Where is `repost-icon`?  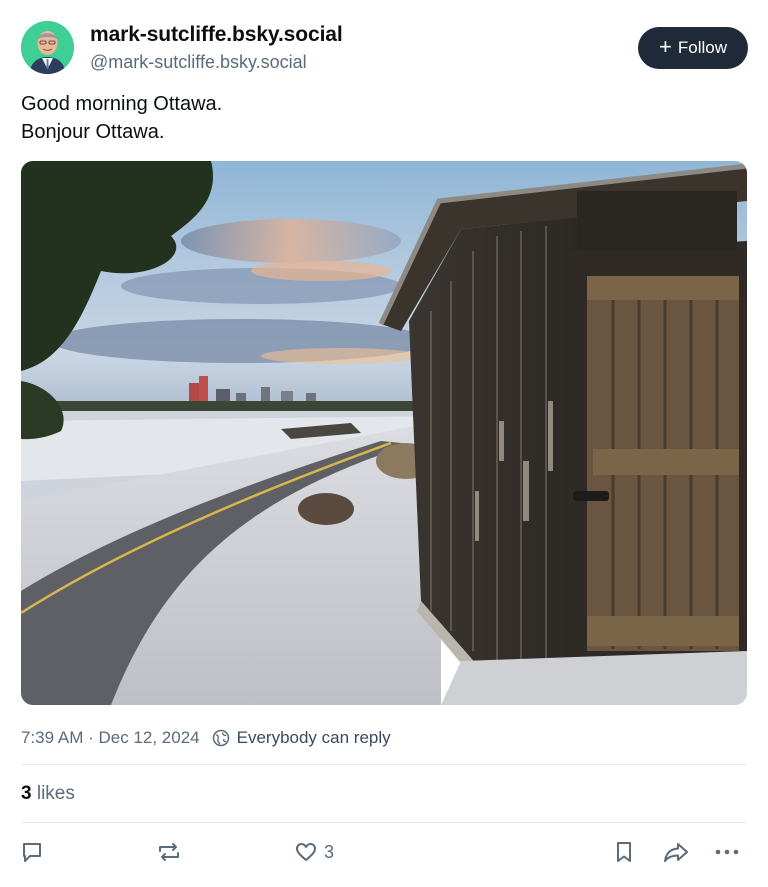 repost-icon is located at coordinates (169, 852).